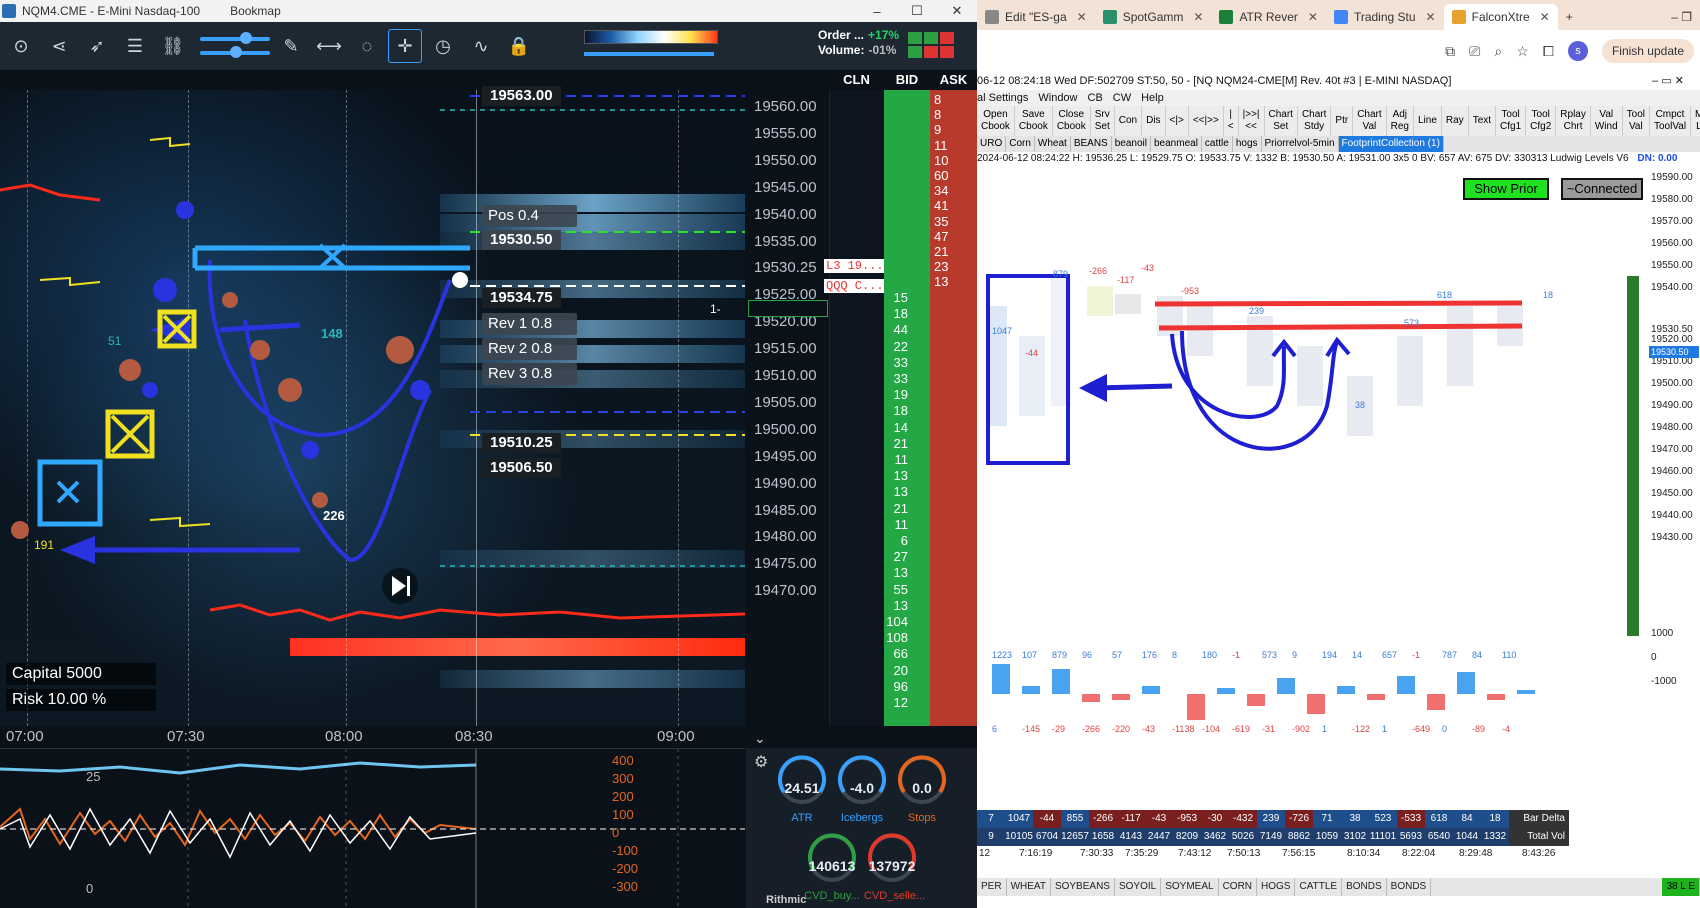 This screenshot has height=908, width=1700. What do you see at coordinates (1034, 121) in the screenshot?
I see `ninja-tool-button: Save Cbook` at bounding box center [1034, 121].